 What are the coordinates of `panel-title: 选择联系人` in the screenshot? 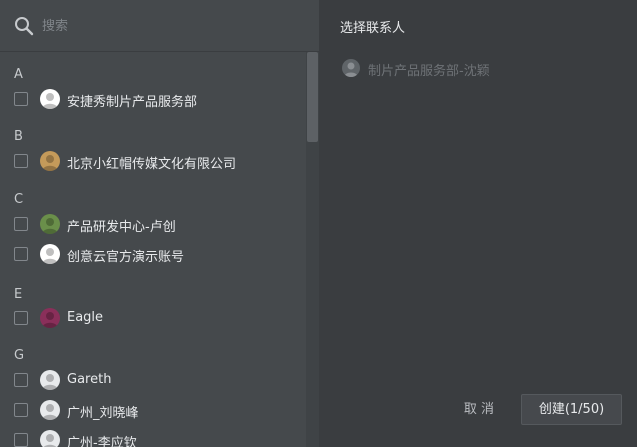 It's located at (373, 28).